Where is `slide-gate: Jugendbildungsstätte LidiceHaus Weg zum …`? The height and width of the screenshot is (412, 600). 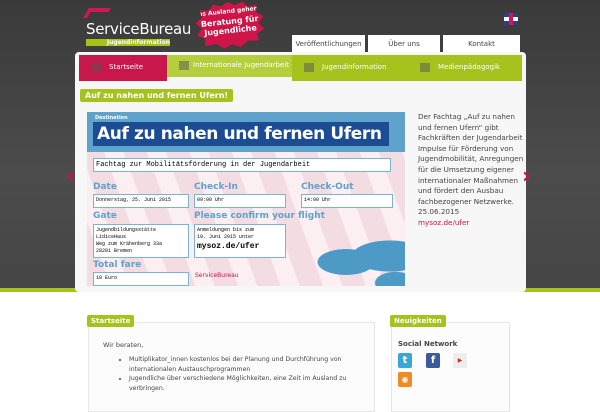 slide-gate: Jugendbildungsstätte LidiceHaus Weg zum … is located at coordinates (141, 241).